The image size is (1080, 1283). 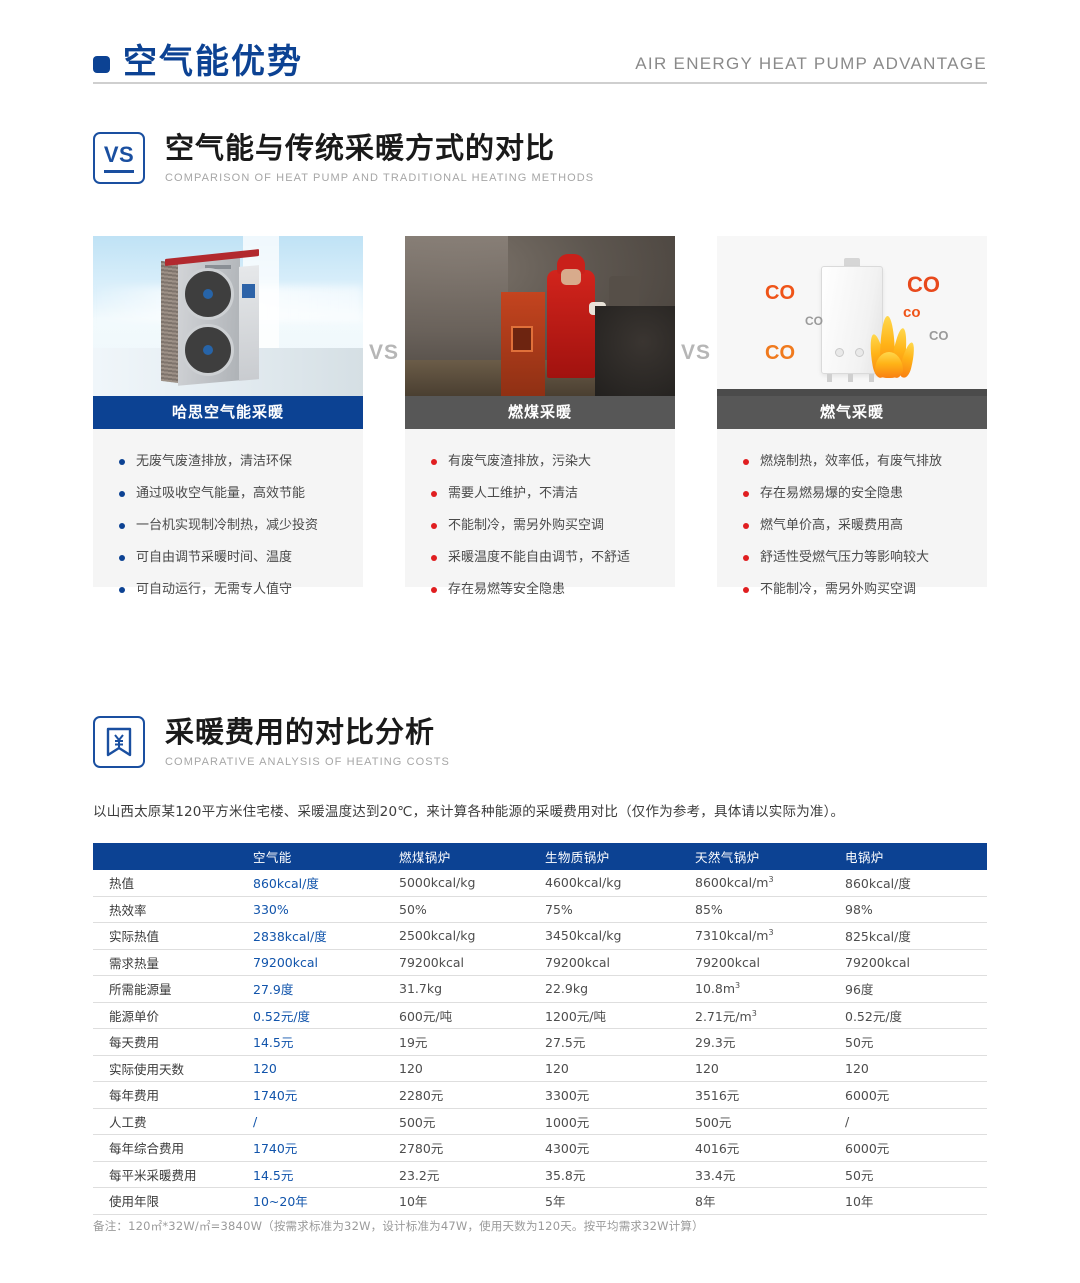 What do you see at coordinates (213, 62) in the screenshot?
I see `page-title: 空气能优势` at bounding box center [213, 62].